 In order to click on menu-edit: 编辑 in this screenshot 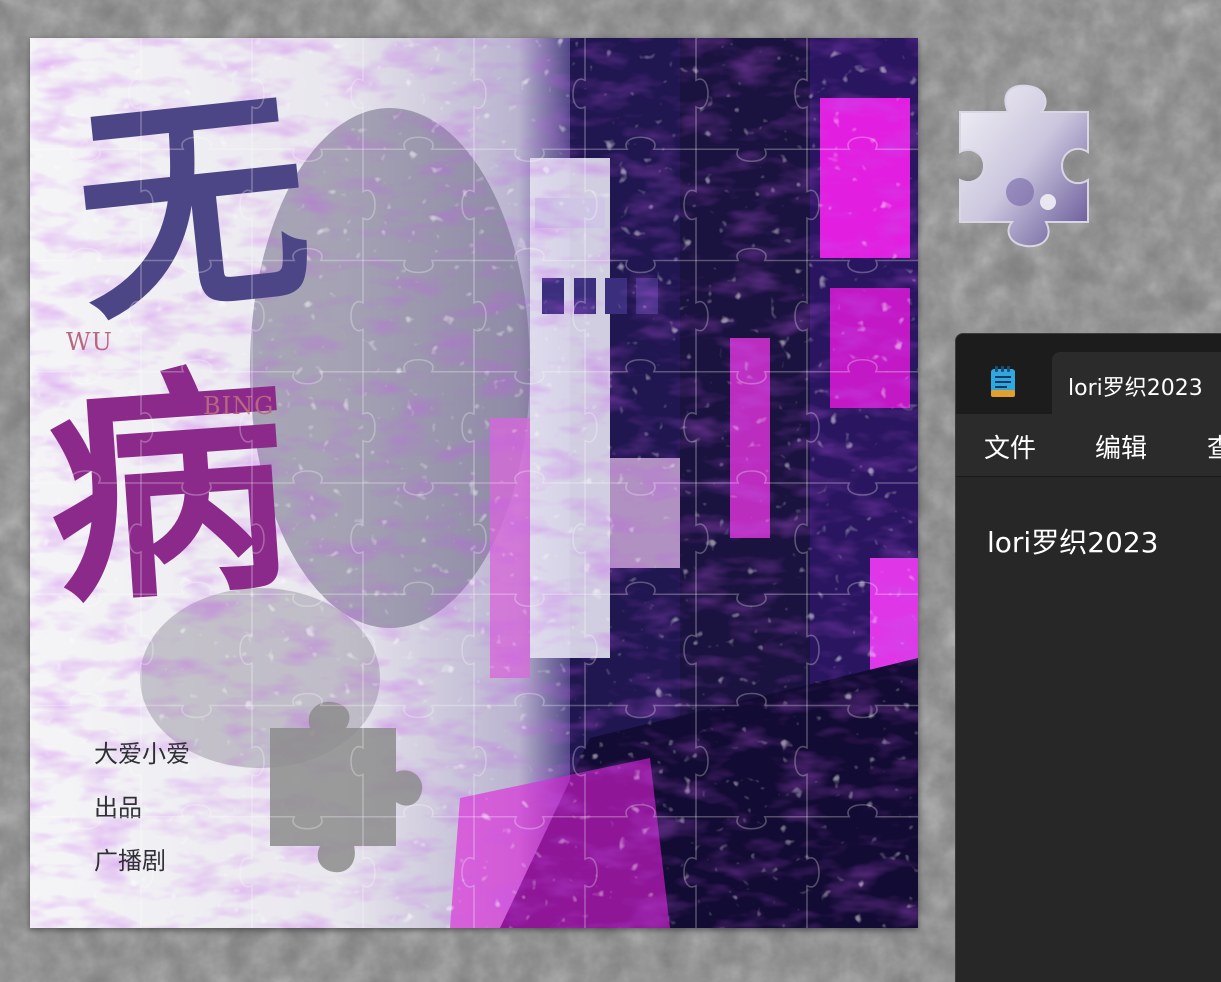, I will do `click(1121, 446)`.